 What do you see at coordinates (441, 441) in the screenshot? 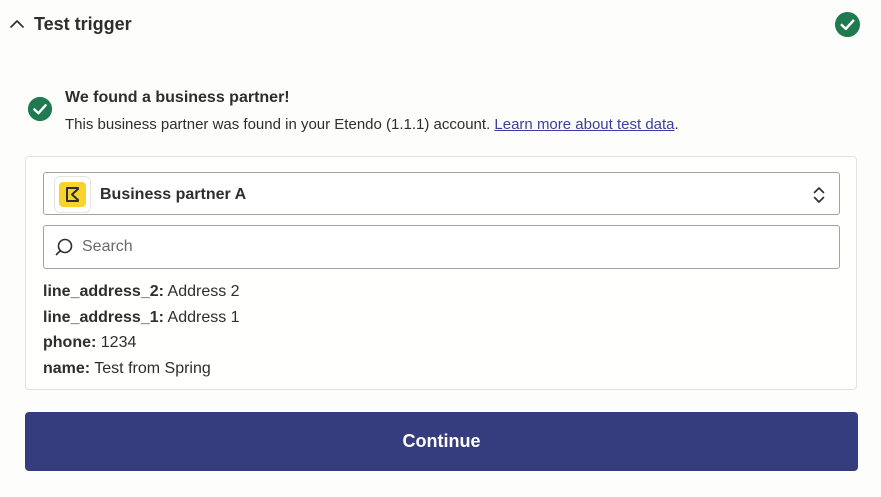
I see `continue-button: Continue` at bounding box center [441, 441].